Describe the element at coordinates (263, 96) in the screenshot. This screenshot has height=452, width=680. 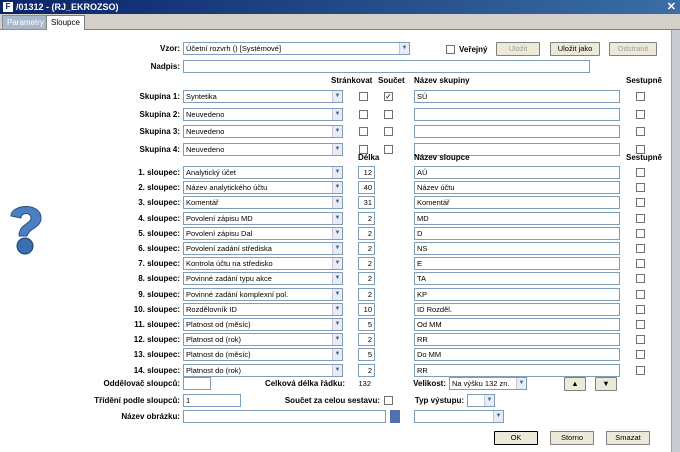
I see `group-select: Syntetika ▼` at that location.